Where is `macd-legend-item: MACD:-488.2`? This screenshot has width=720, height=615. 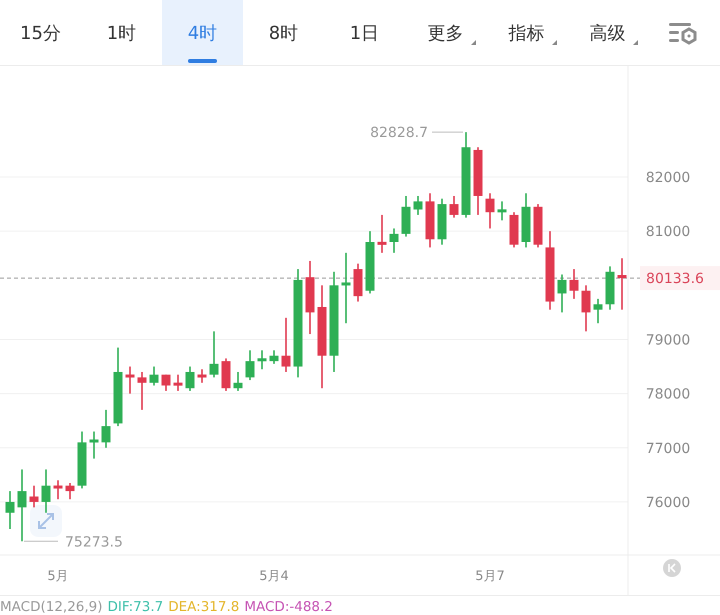 macd-legend-item: MACD:-488.2 is located at coordinates (288, 607).